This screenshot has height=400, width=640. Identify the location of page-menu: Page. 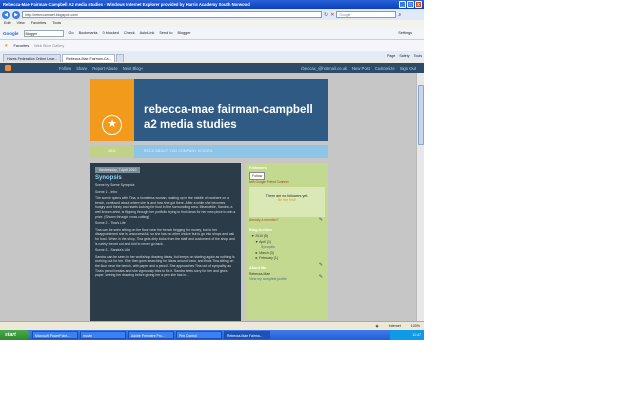
(391, 56).